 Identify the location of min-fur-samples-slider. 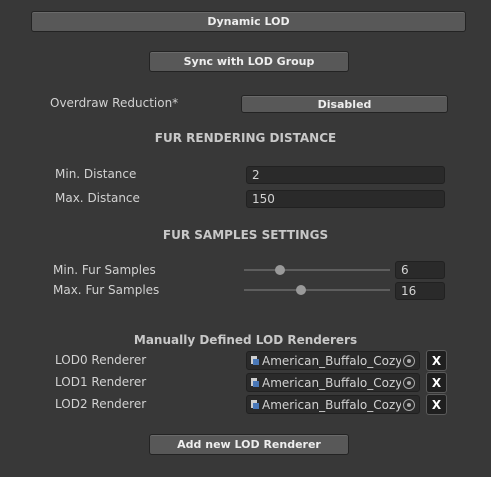
(317, 270).